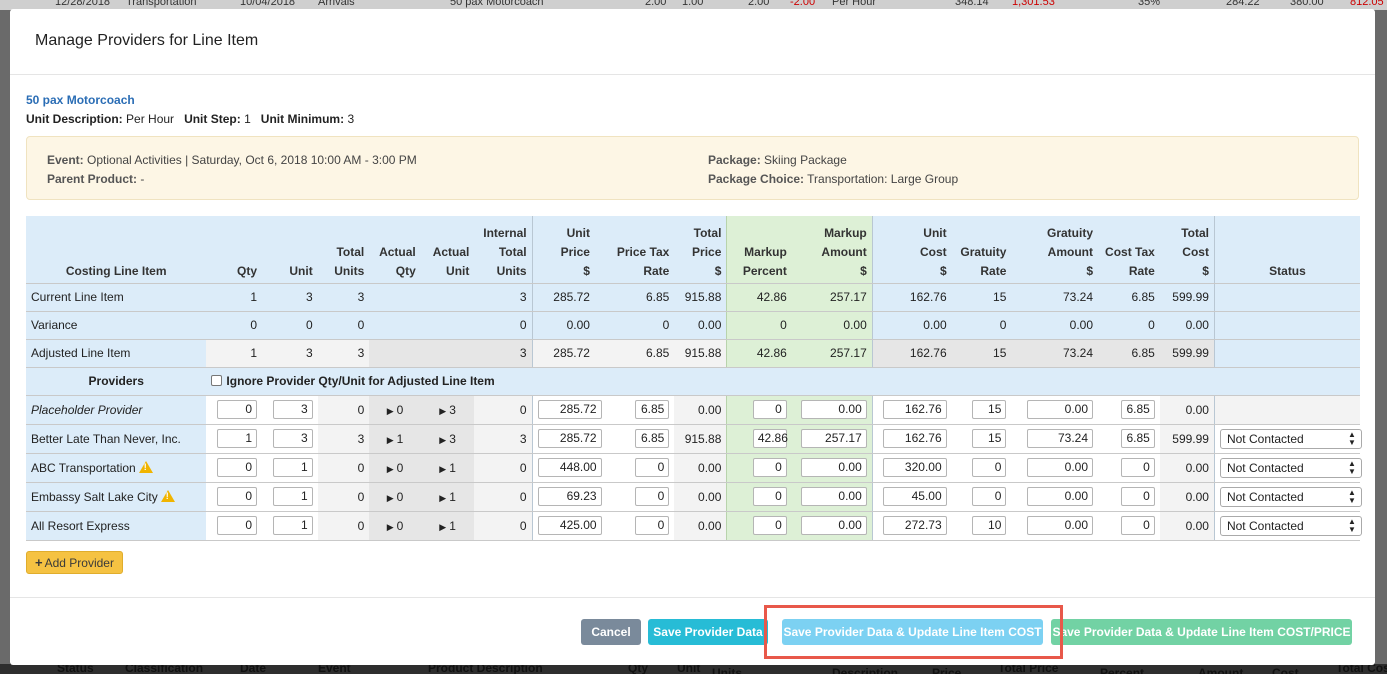 This screenshot has height=674, width=1387. What do you see at coordinates (237, 438) in the screenshot?
I see `qty-input: 1` at bounding box center [237, 438].